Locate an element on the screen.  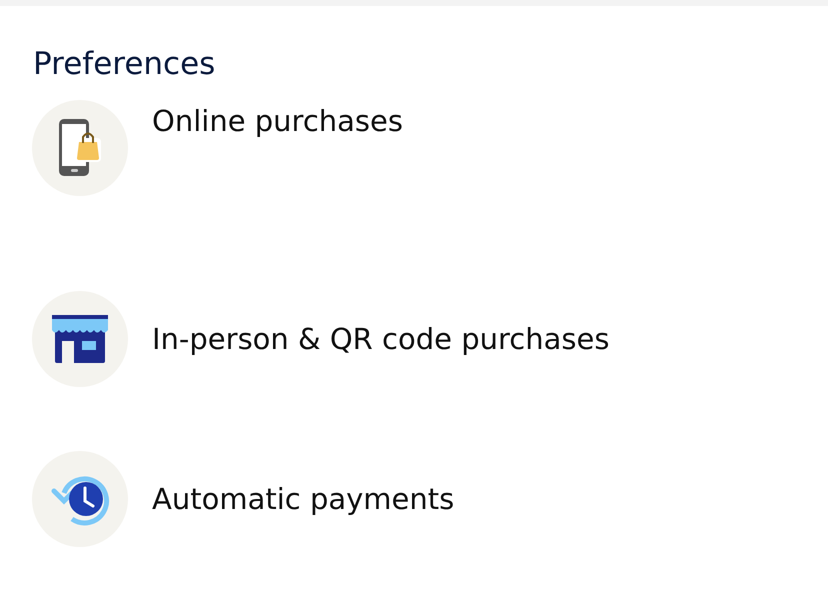
storefront-icon is located at coordinates (80, 339).